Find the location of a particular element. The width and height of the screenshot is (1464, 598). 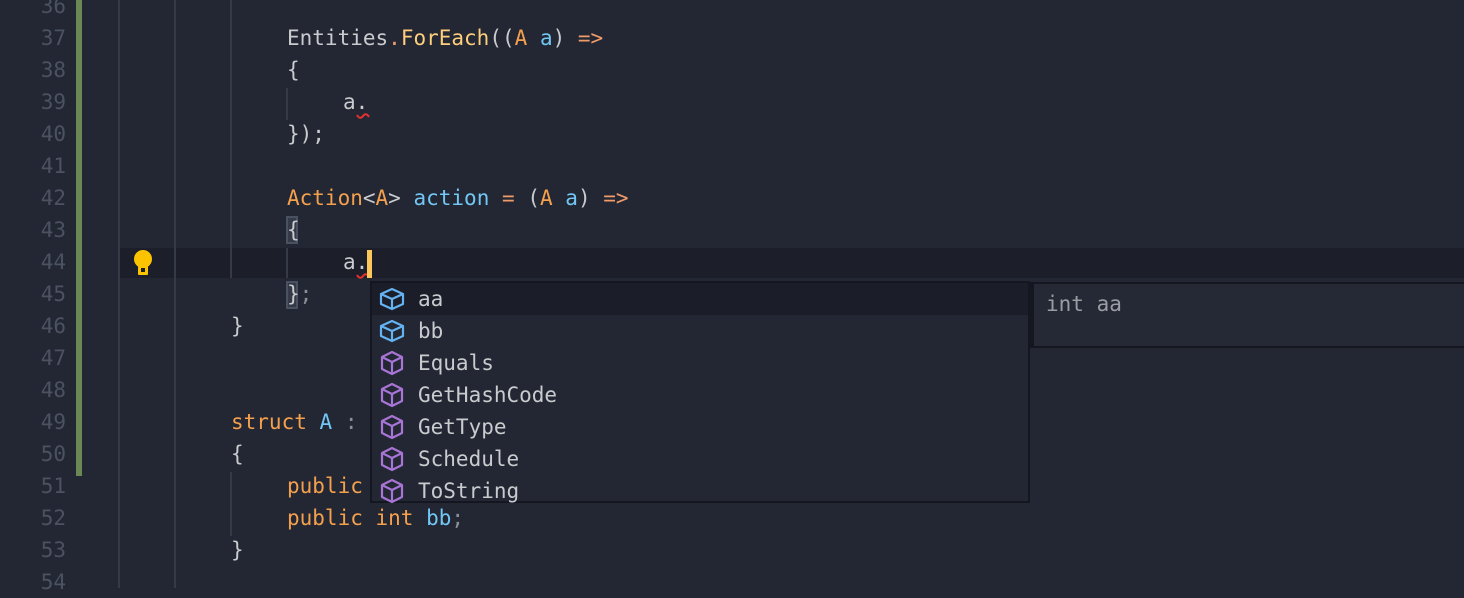

code-line-46: } is located at coordinates (237, 326).